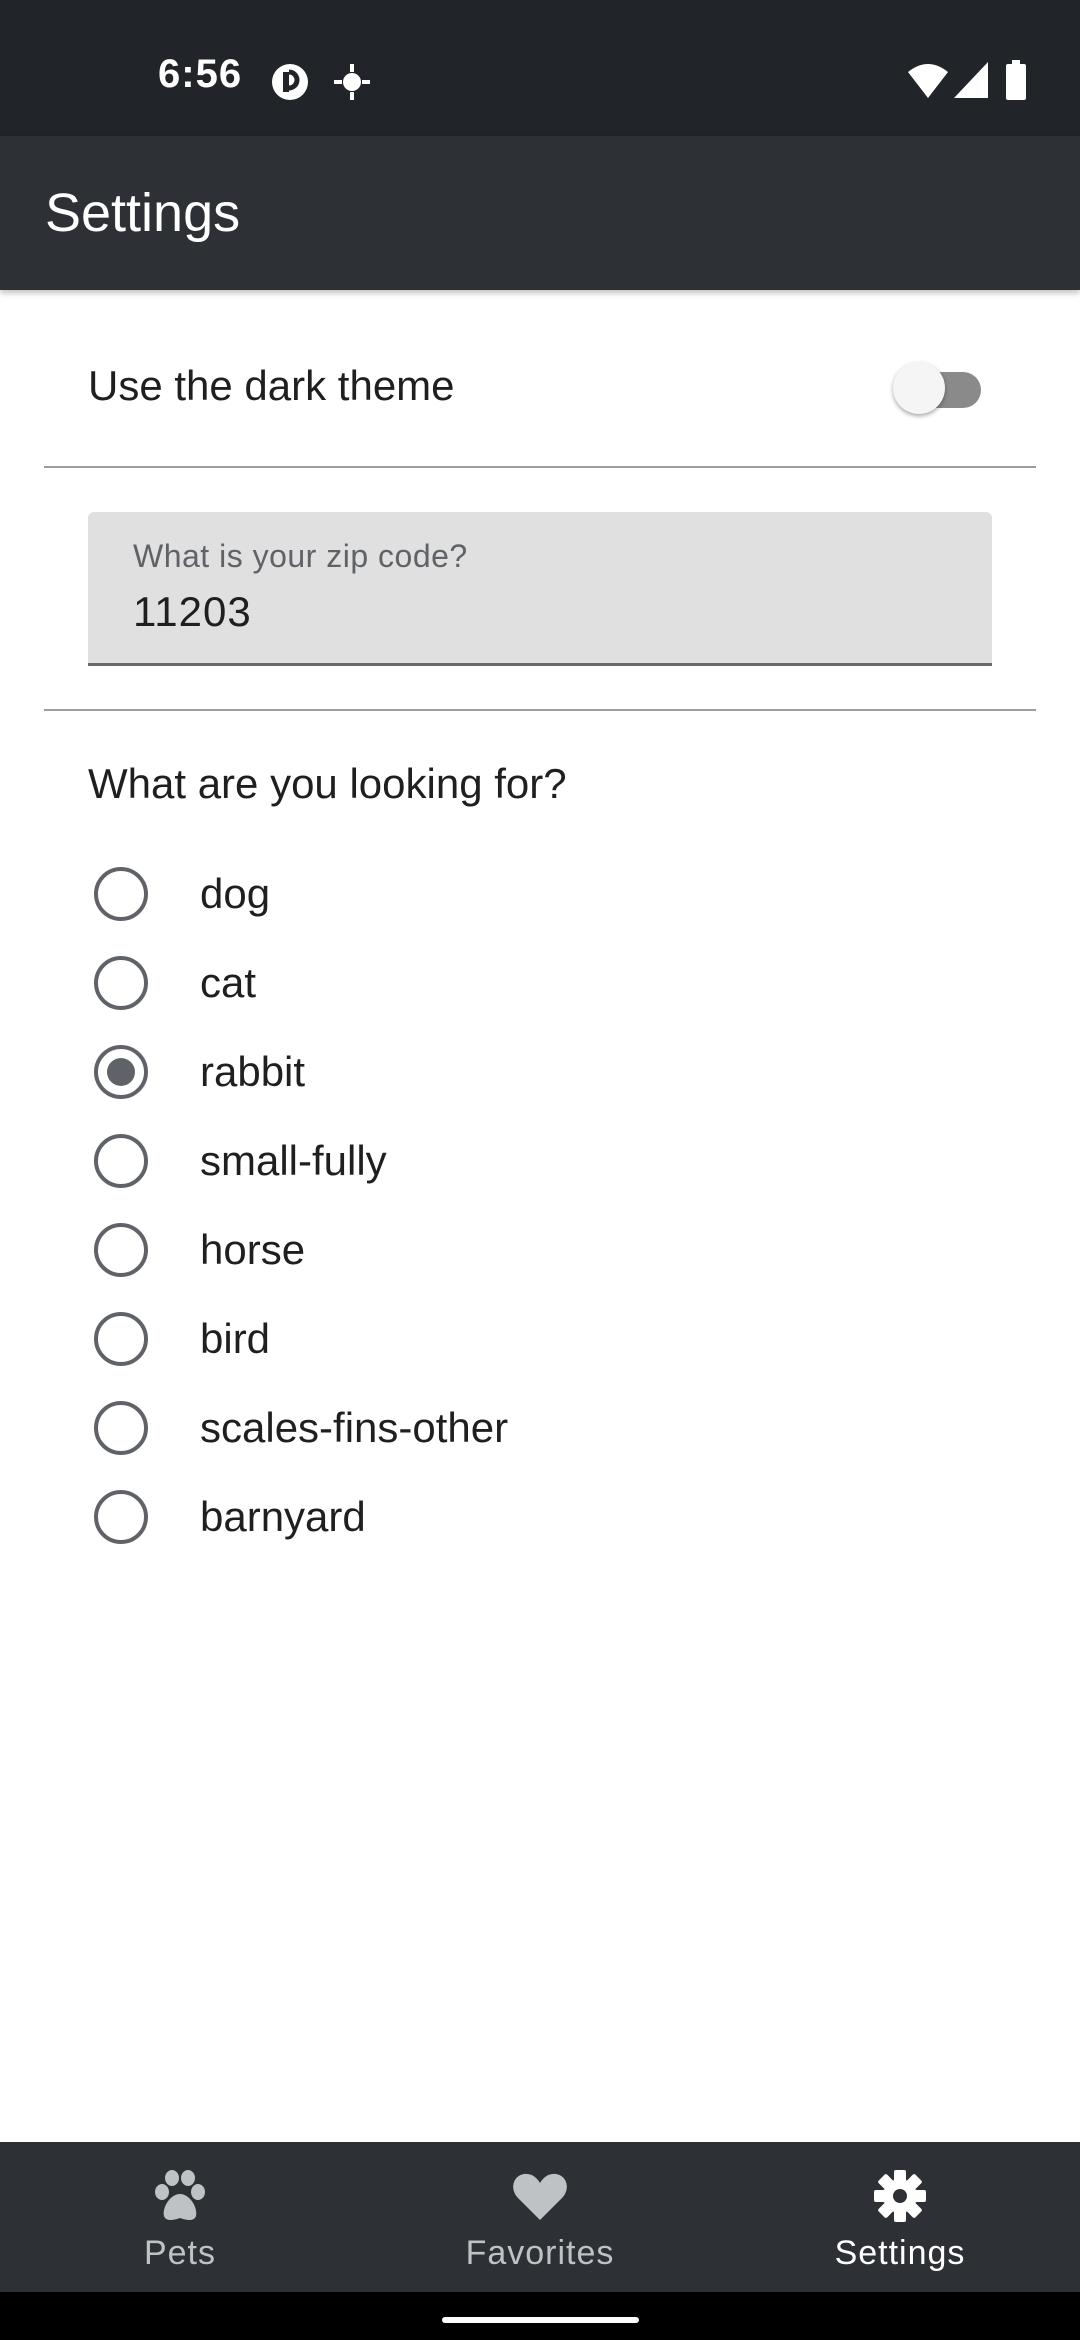 This screenshot has width=1080, height=2340. I want to click on zip-code-input: 11203, so click(192, 612).